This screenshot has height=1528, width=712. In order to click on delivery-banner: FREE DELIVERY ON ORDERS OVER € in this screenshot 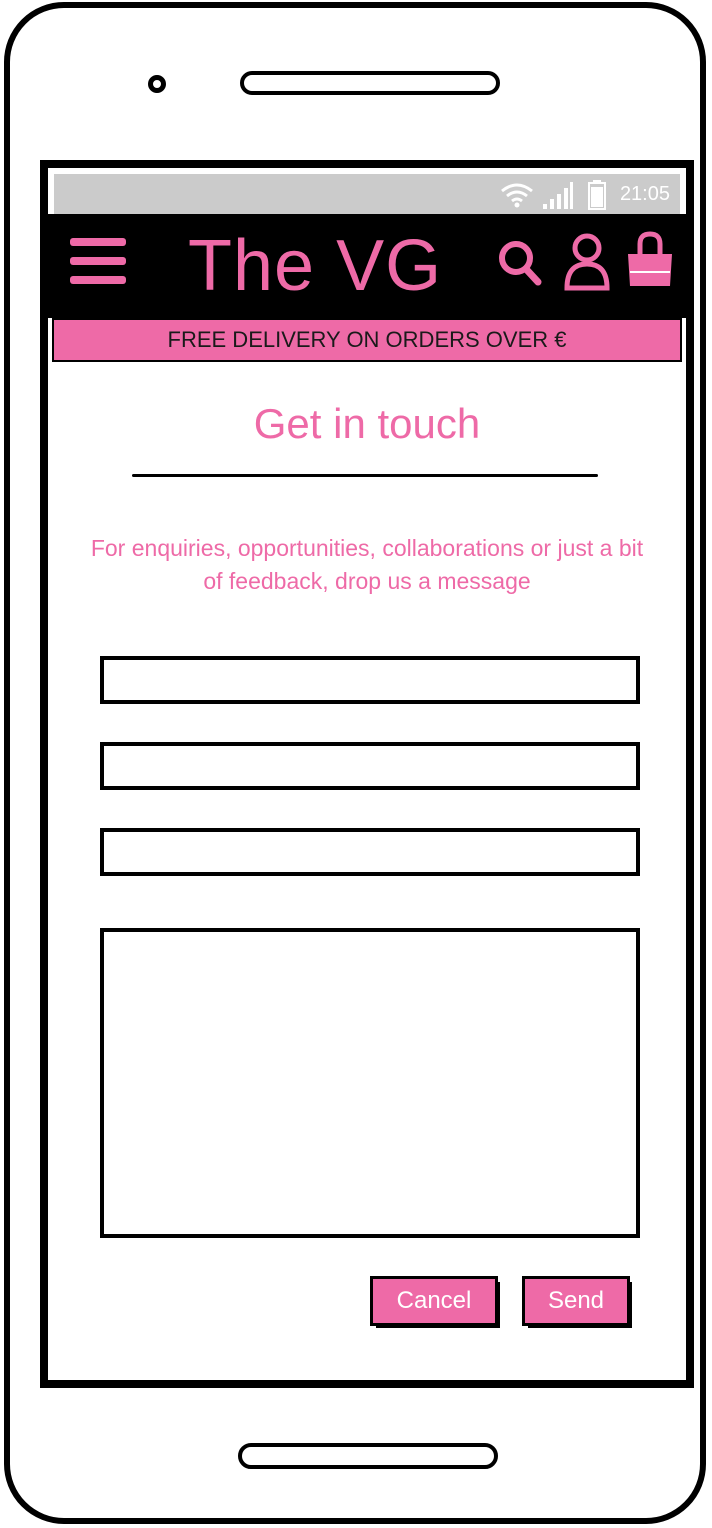, I will do `click(367, 340)`.